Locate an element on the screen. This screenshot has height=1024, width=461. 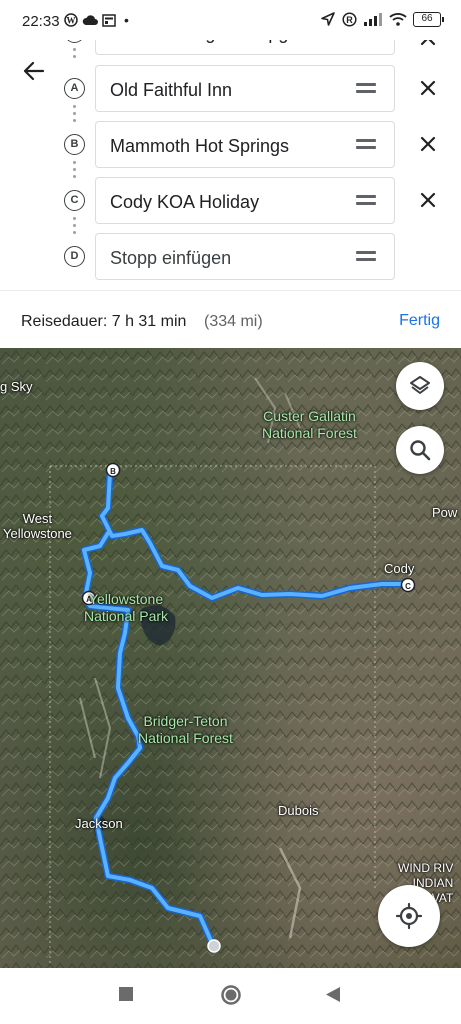
home-circle-icon is located at coordinates (231, 995).